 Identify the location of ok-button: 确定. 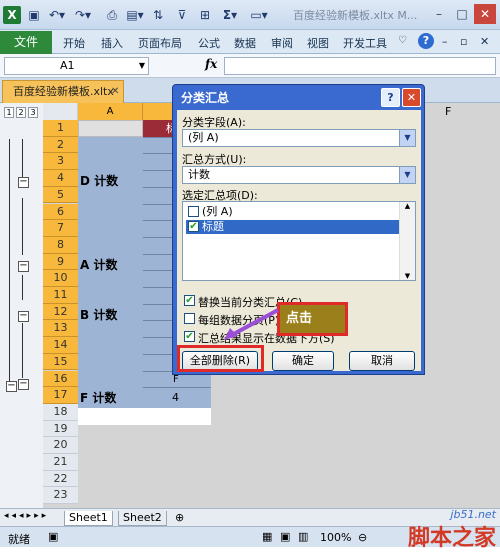
(303, 361).